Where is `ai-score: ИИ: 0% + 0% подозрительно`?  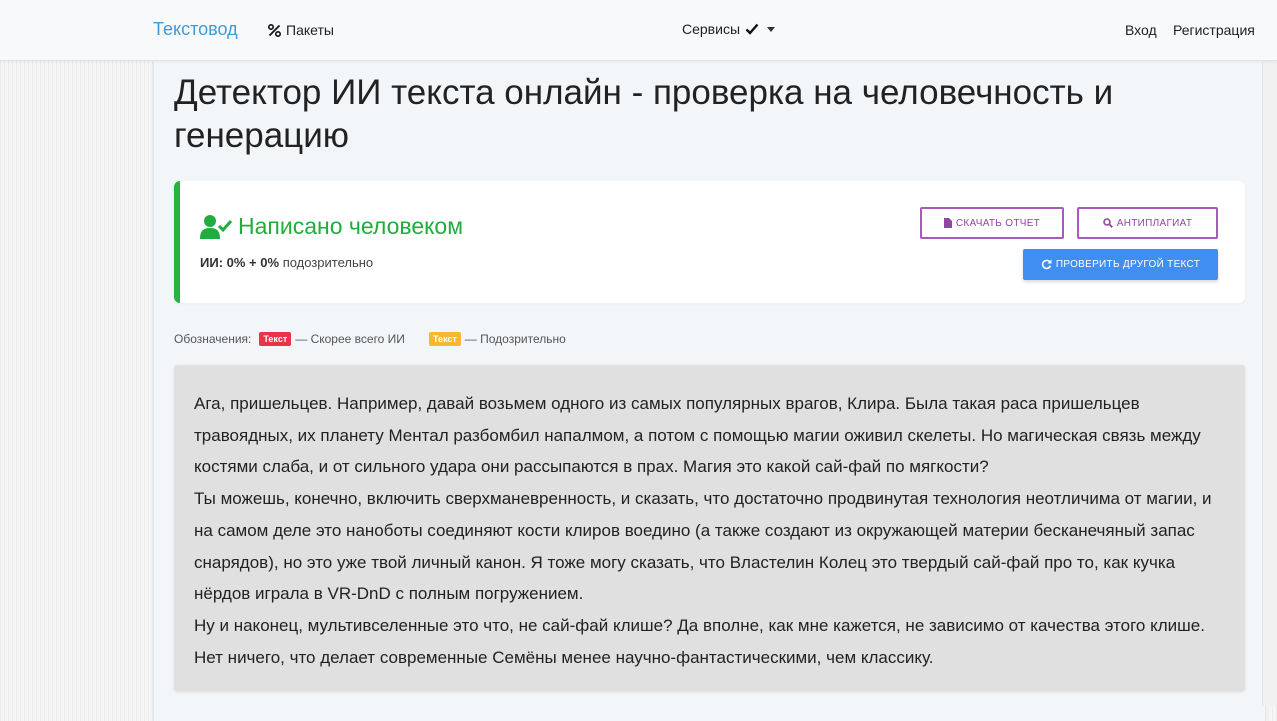
ai-score: ИИ: 0% + 0% подозрительно is located at coordinates (286, 262).